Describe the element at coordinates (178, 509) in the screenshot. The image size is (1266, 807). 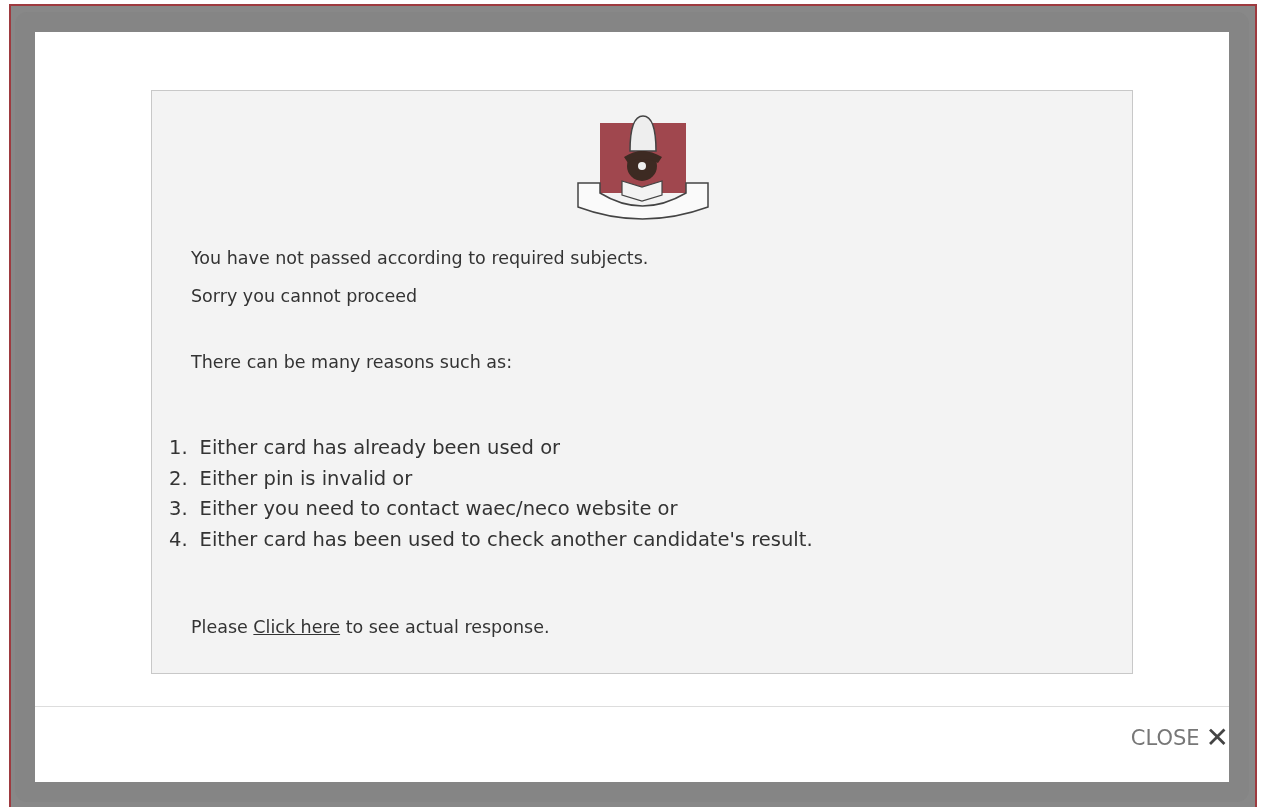
I see `list-number: 3.` at that location.